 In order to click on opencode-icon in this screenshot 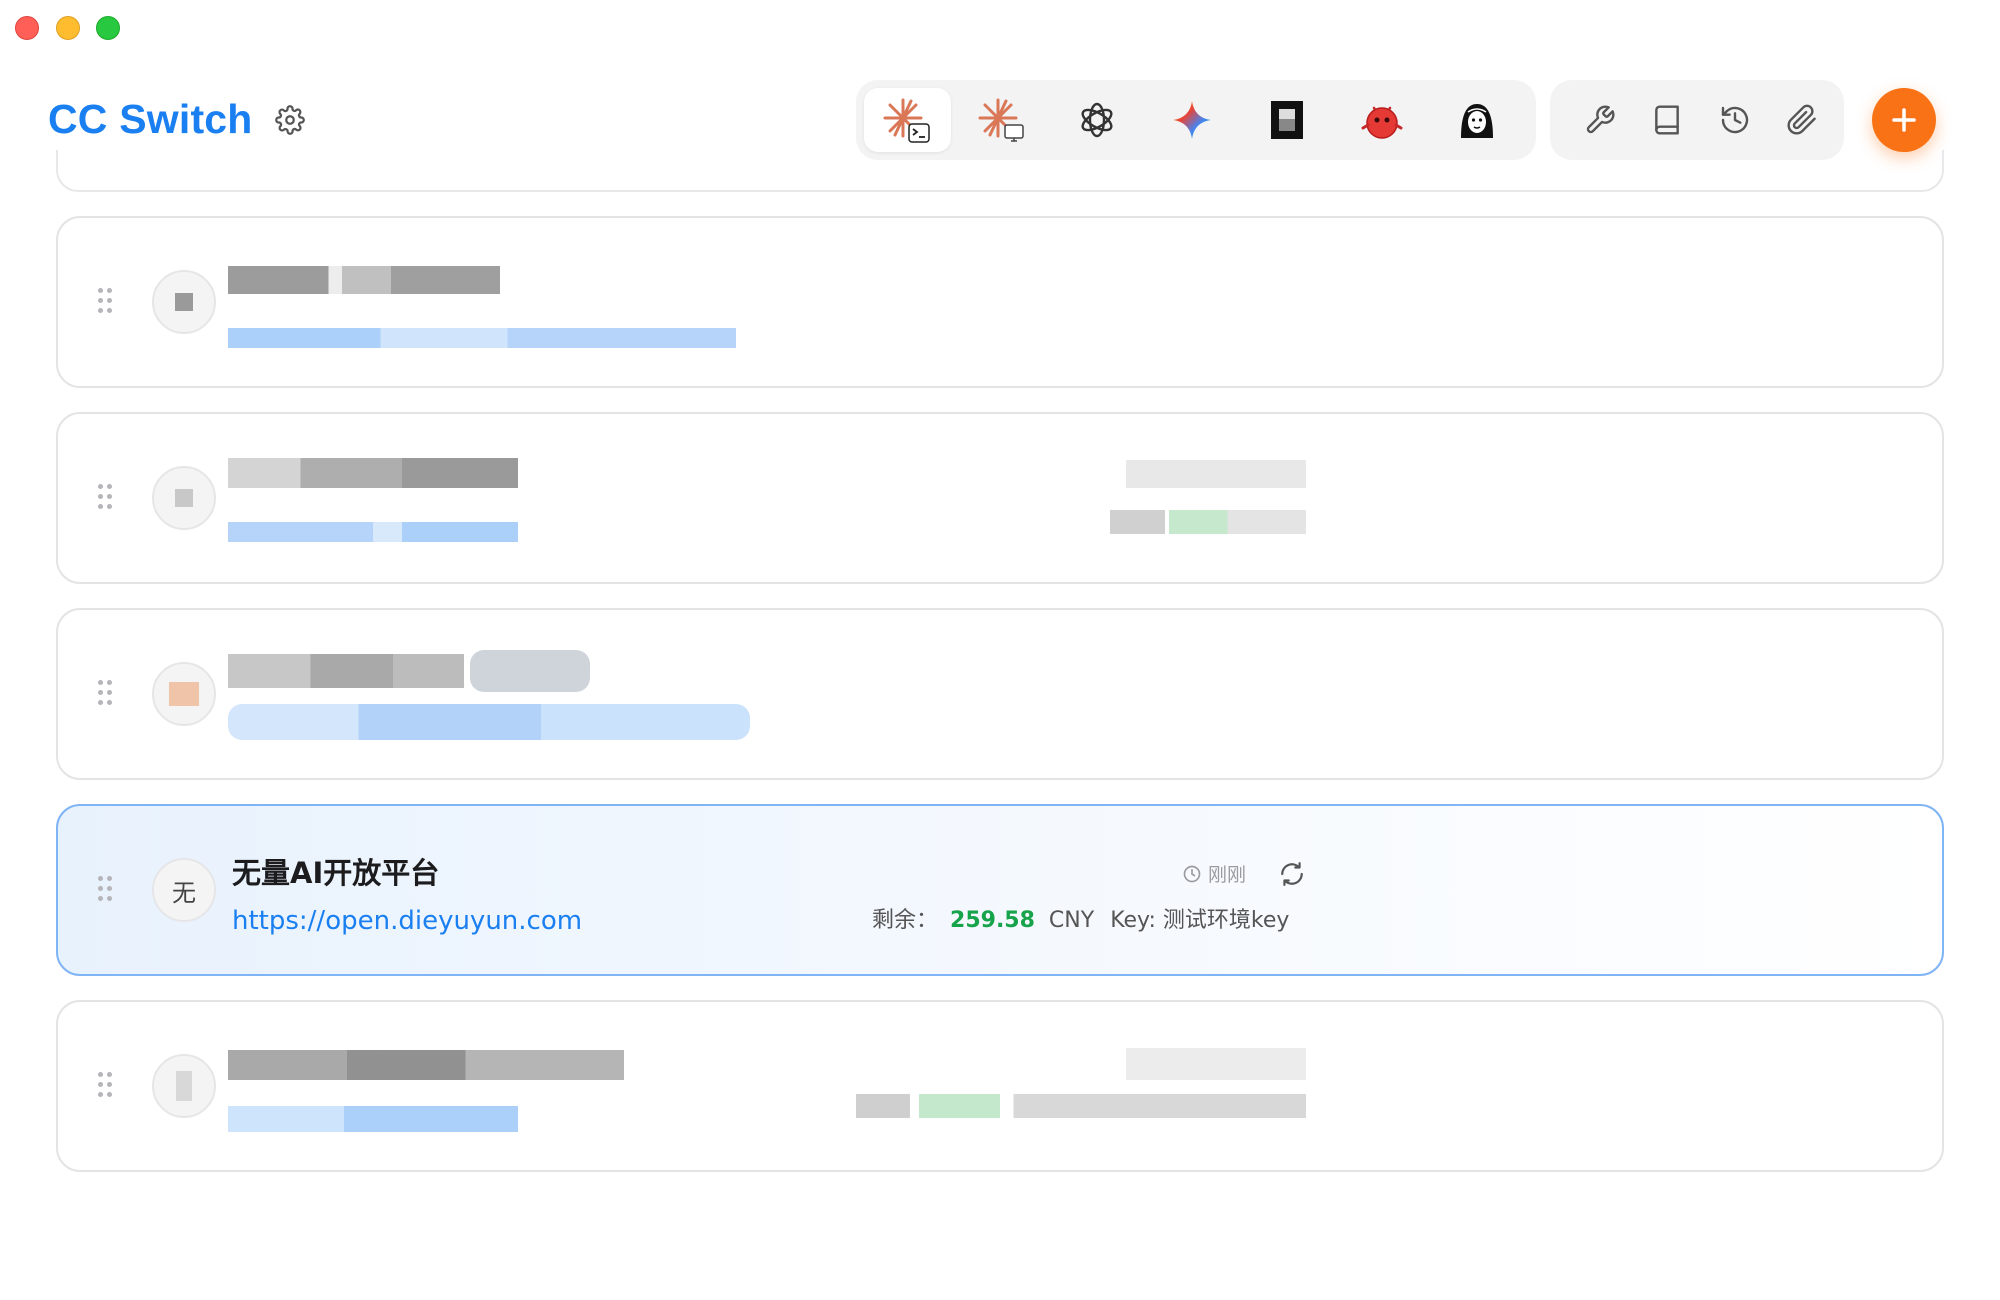, I will do `click(1286, 120)`.